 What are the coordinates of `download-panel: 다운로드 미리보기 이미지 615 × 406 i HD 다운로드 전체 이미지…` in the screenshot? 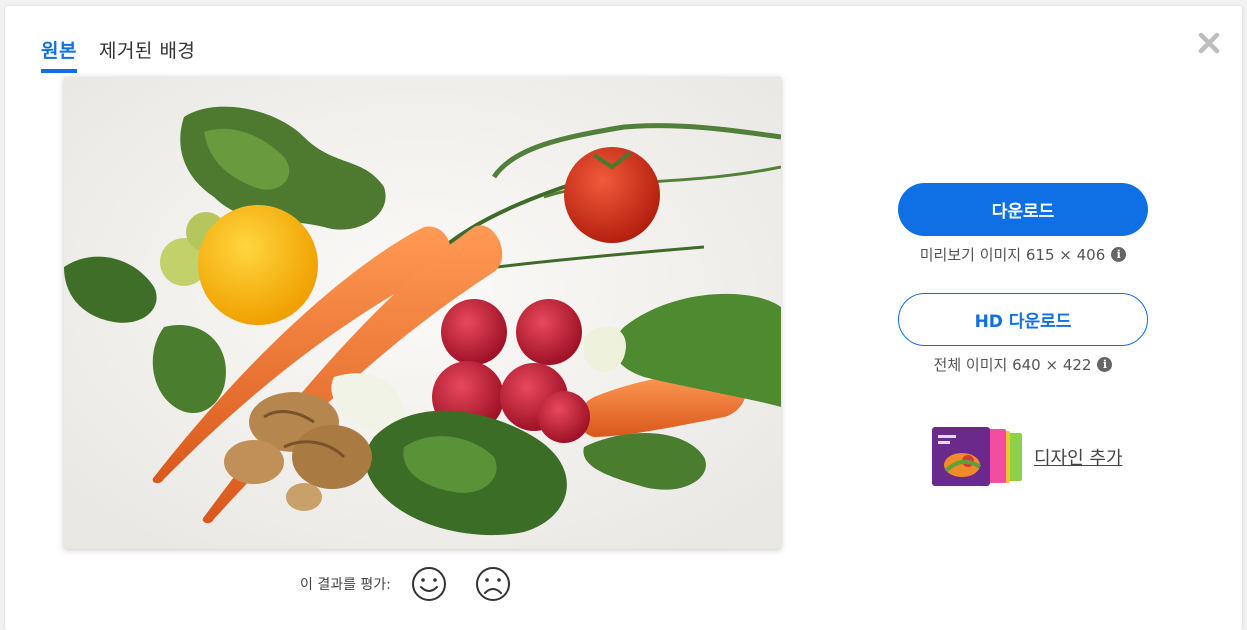 It's located at (1023, 335).